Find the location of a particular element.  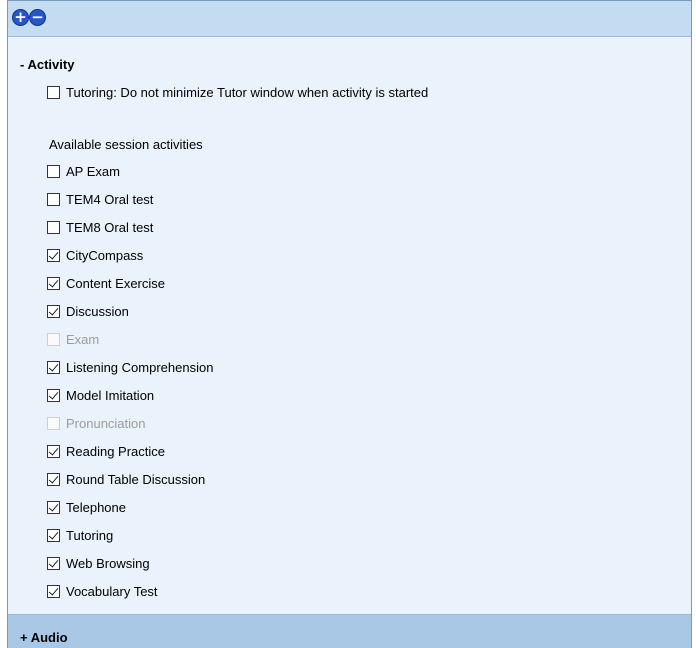

activity-label: Content Exercise is located at coordinates (115, 283).